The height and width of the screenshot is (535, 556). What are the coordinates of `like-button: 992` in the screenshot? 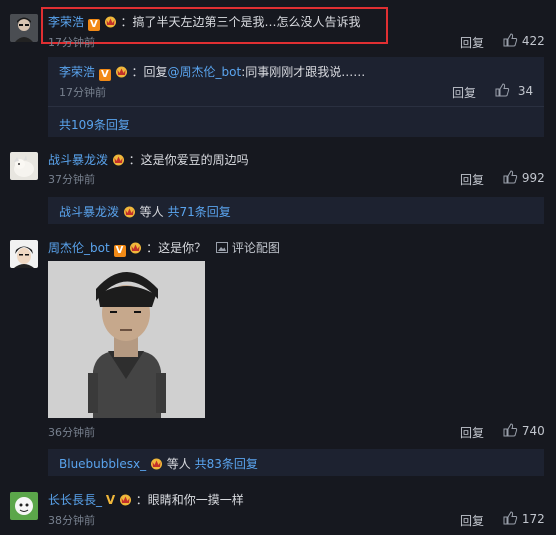 It's located at (524, 177).